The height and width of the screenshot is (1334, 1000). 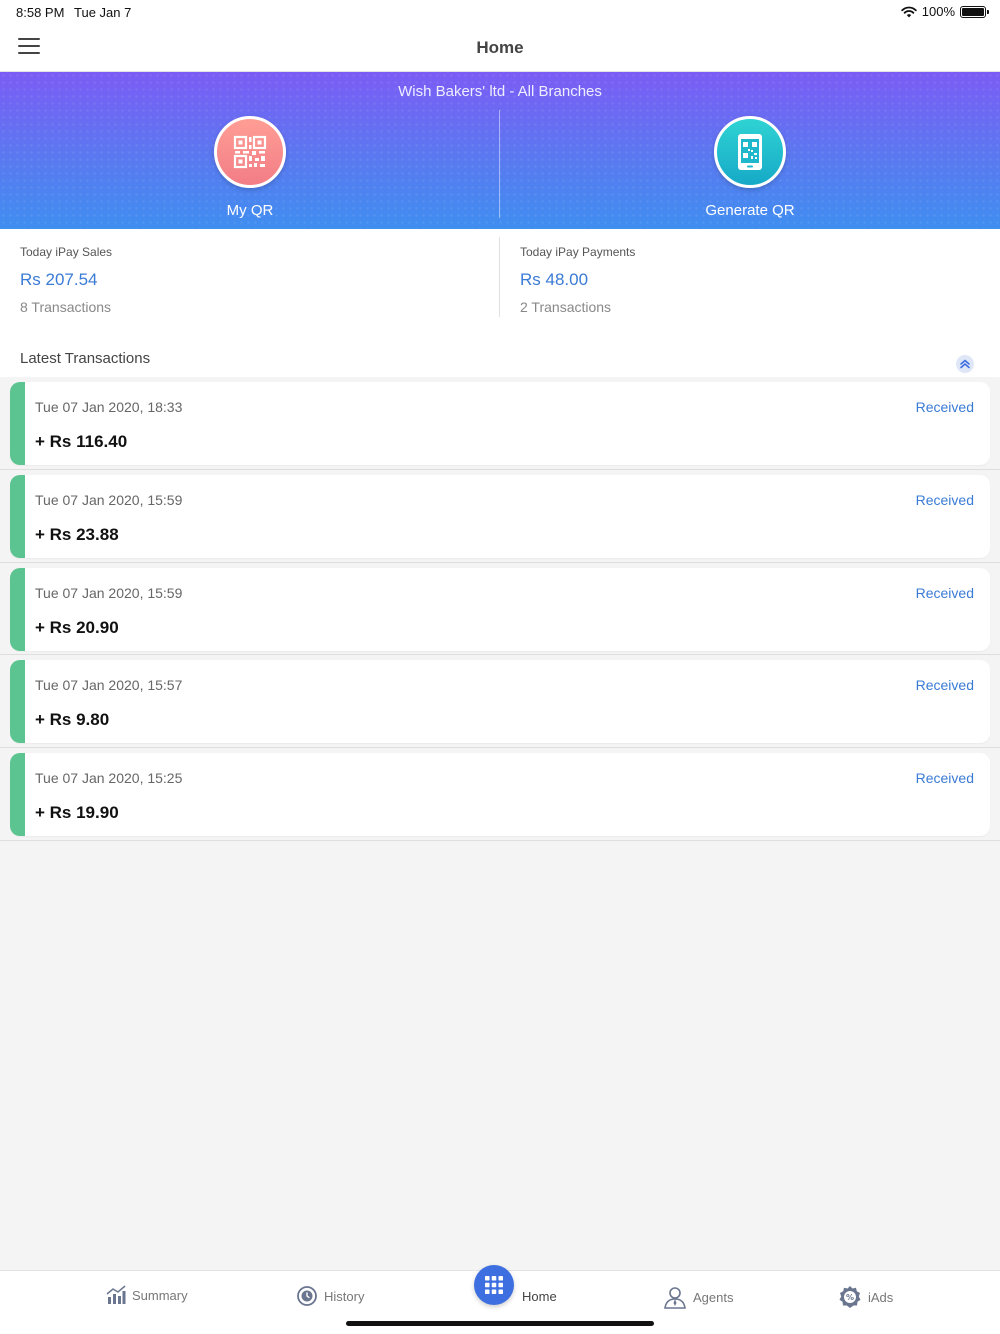 I want to click on stats-divider, so click(x=499, y=277).